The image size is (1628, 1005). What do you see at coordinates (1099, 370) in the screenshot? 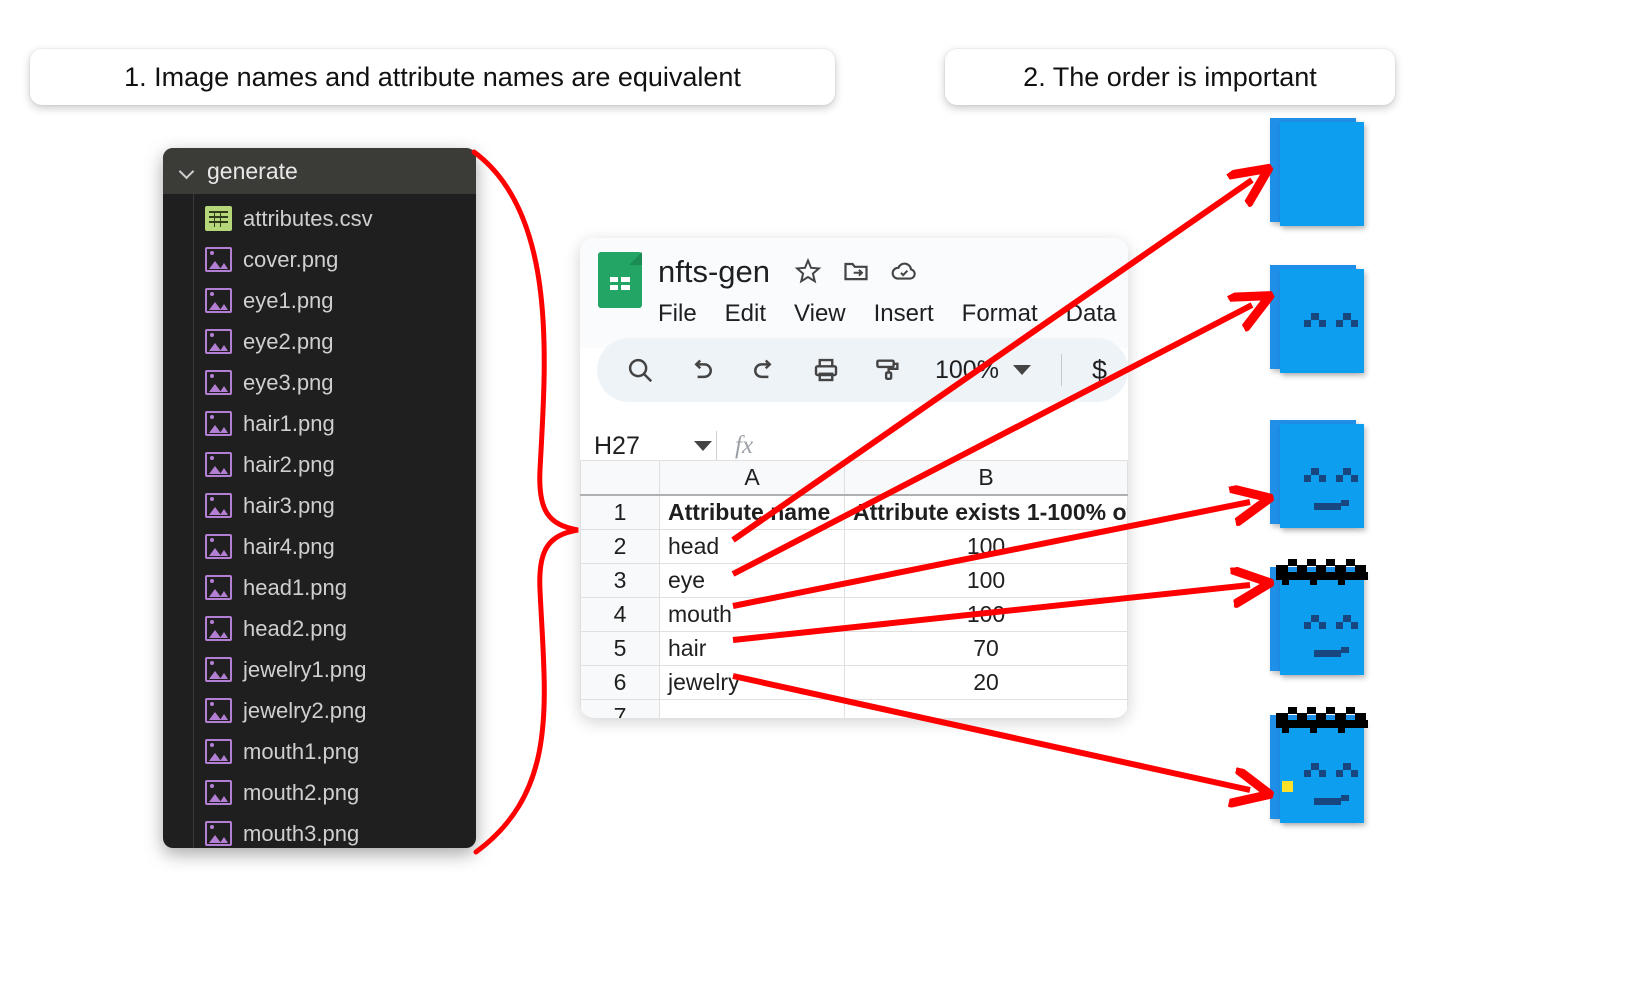
I see `currency-format-button: $` at bounding box center [1099, 370].